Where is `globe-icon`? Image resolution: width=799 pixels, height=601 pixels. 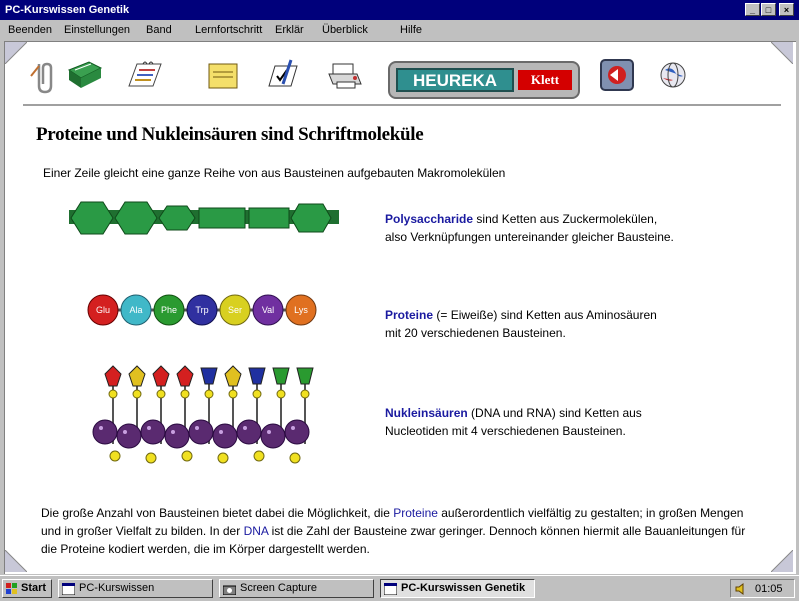 globe-icon is located at coordinates (673, 75).